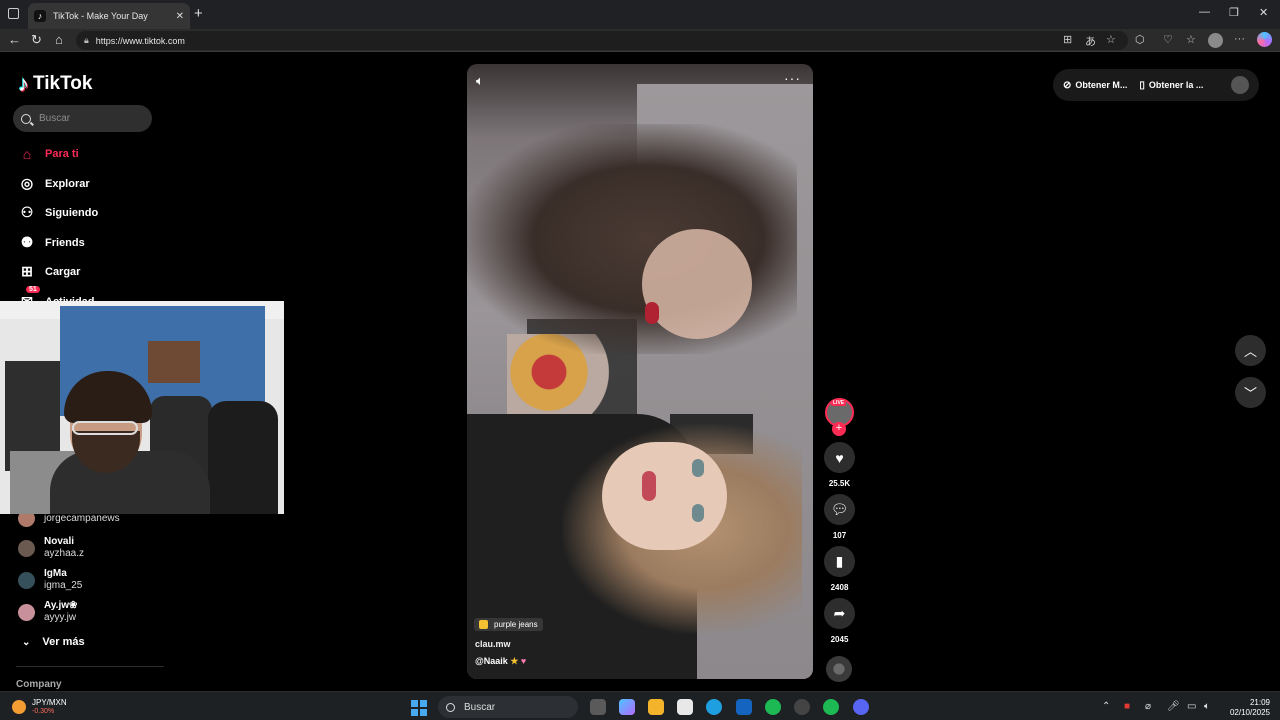 This screenshot has height=720, width=1280. What do you see at coordinates (40, 16) in the screenshot?
I see `tiktok-favicon-icon: ♪` at bounding box center [40, 16].